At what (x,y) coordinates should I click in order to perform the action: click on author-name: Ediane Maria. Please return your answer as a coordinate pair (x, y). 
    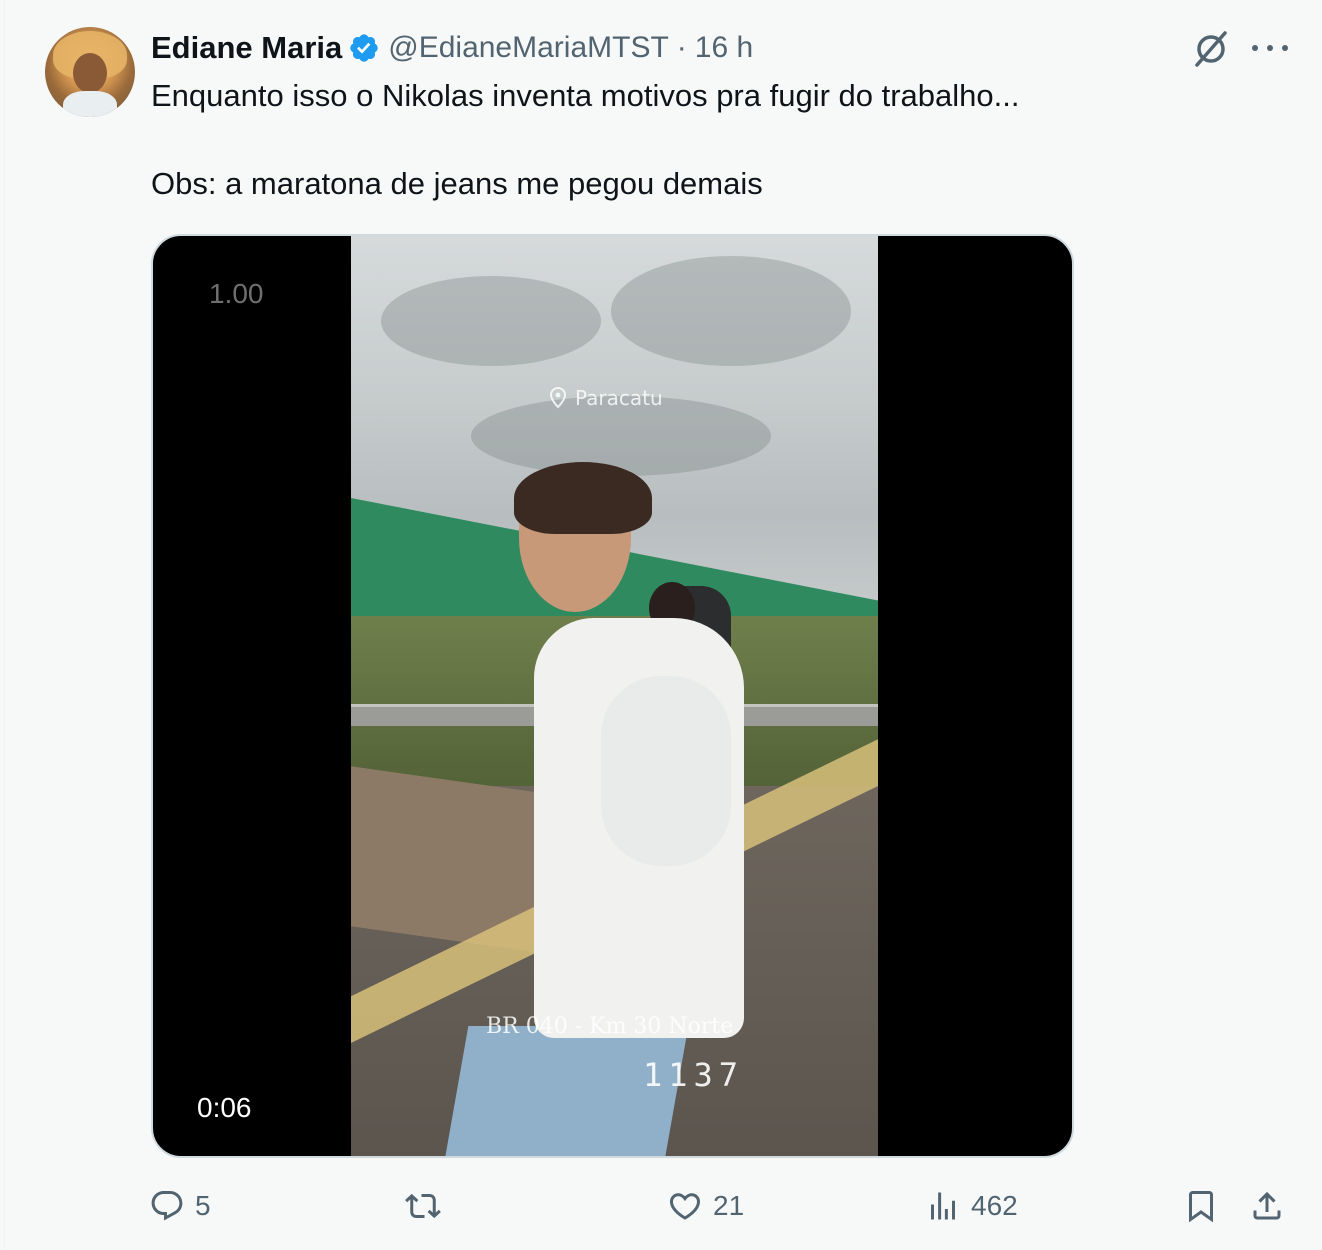
    Looking at the image, I should click on (246, 48).